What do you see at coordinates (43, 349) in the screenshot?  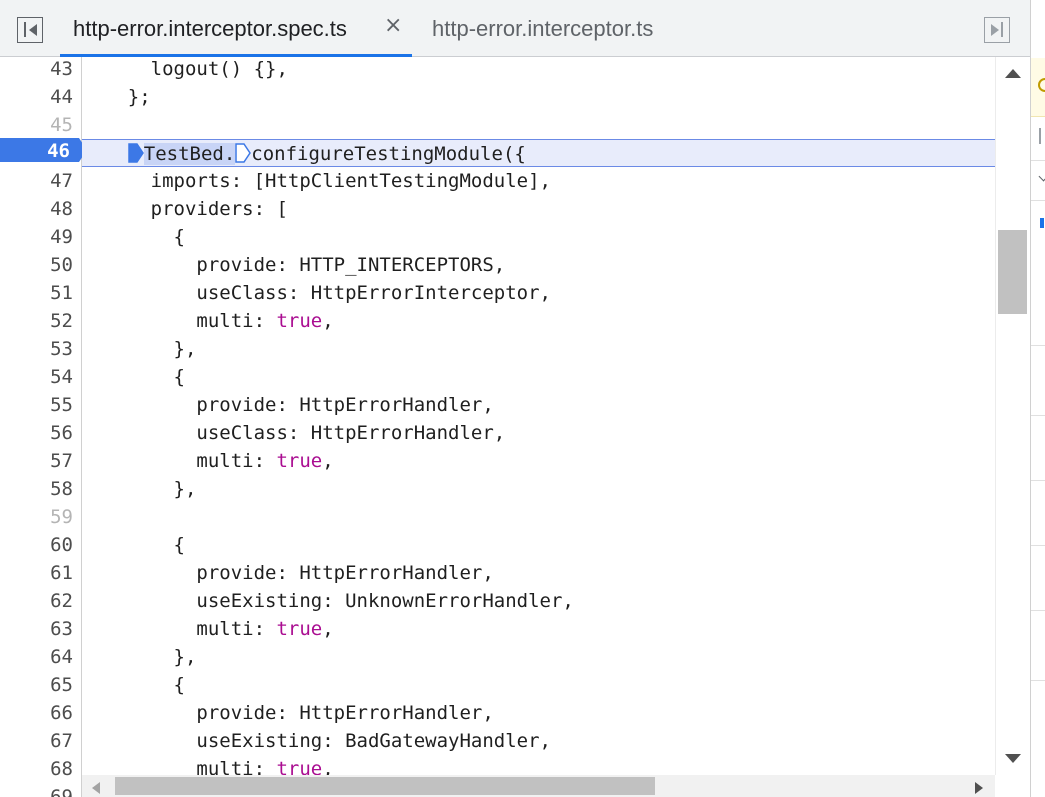 I see `line-number: 53` at bounding box center [43, 349].